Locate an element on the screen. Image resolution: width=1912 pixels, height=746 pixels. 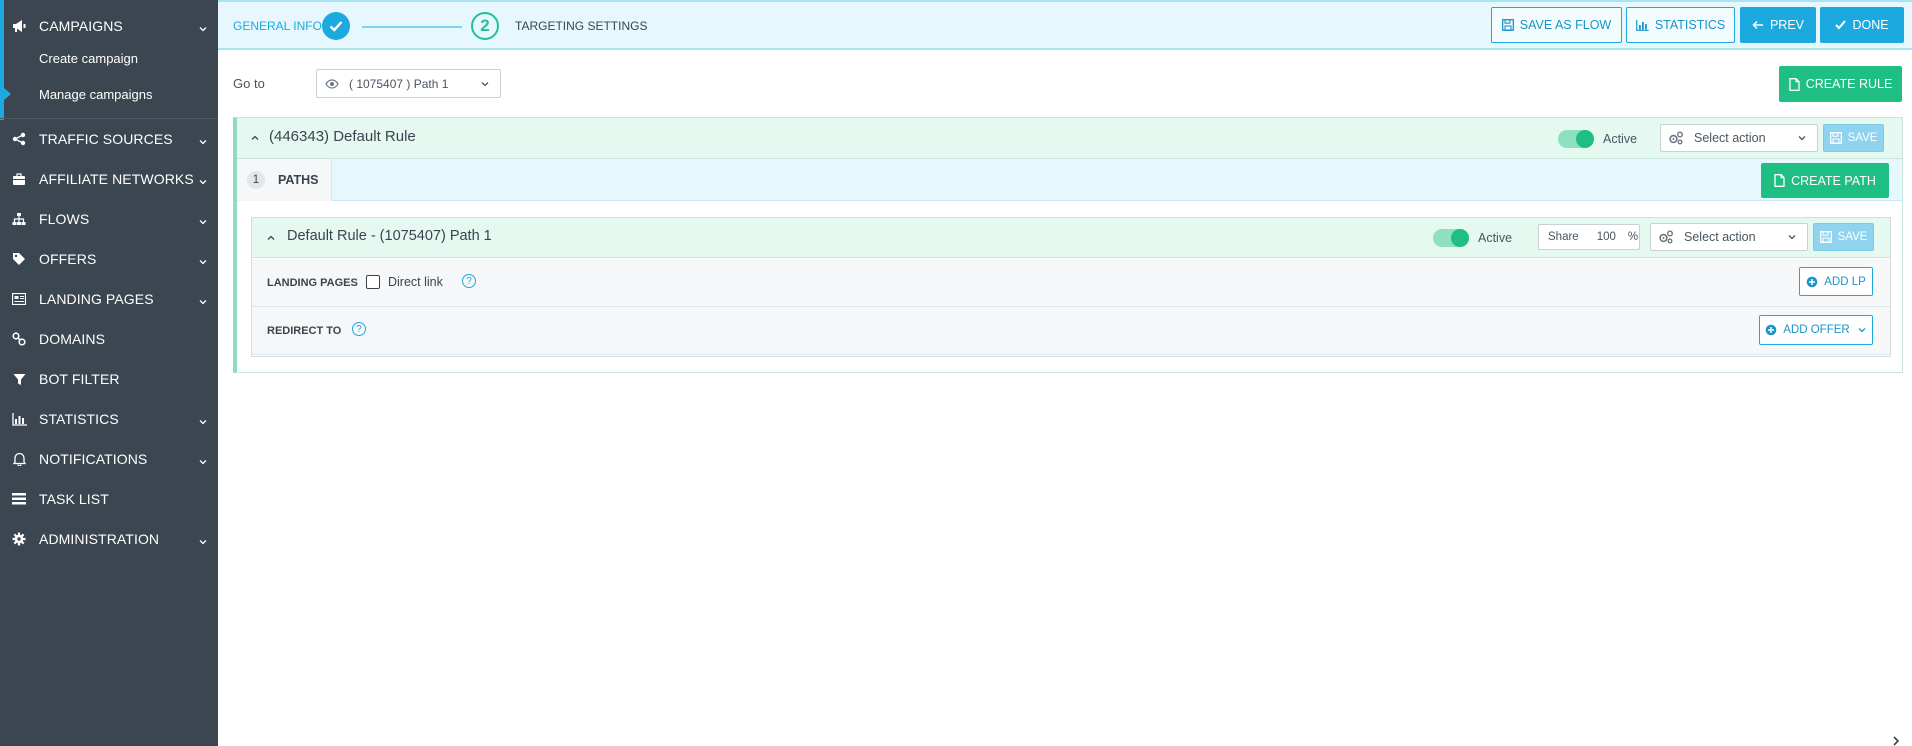
sidebar-item-campaigns: CAMPAIGNS is located at coordinates (109, 26).